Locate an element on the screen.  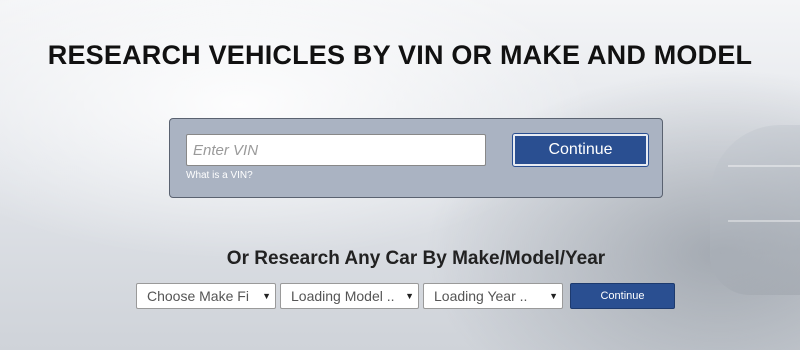
make-select-value: Choose Make Fi is located at coordinates (198, 296).